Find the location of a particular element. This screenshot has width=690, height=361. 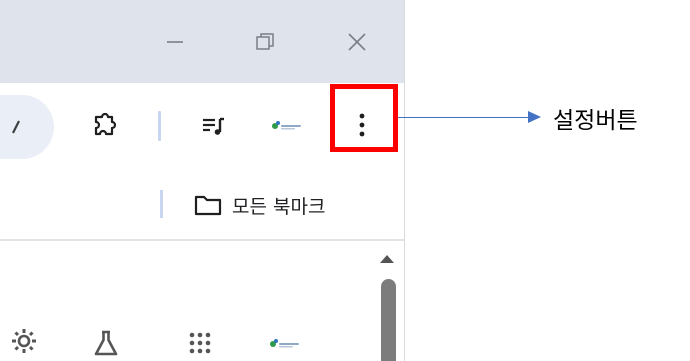

site-bookmark-button is located at coordinates (287, 126).